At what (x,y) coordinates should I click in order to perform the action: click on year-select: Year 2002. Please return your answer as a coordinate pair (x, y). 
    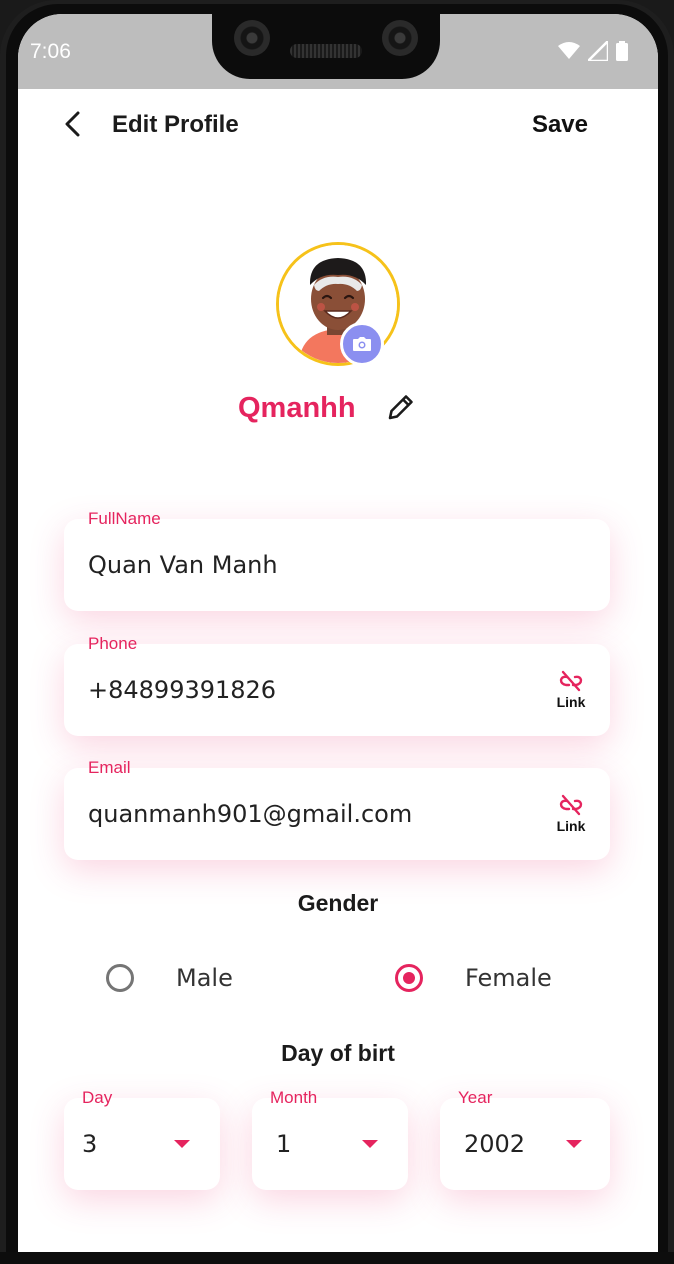
    Looking at the image, I should click on (525, 1139).